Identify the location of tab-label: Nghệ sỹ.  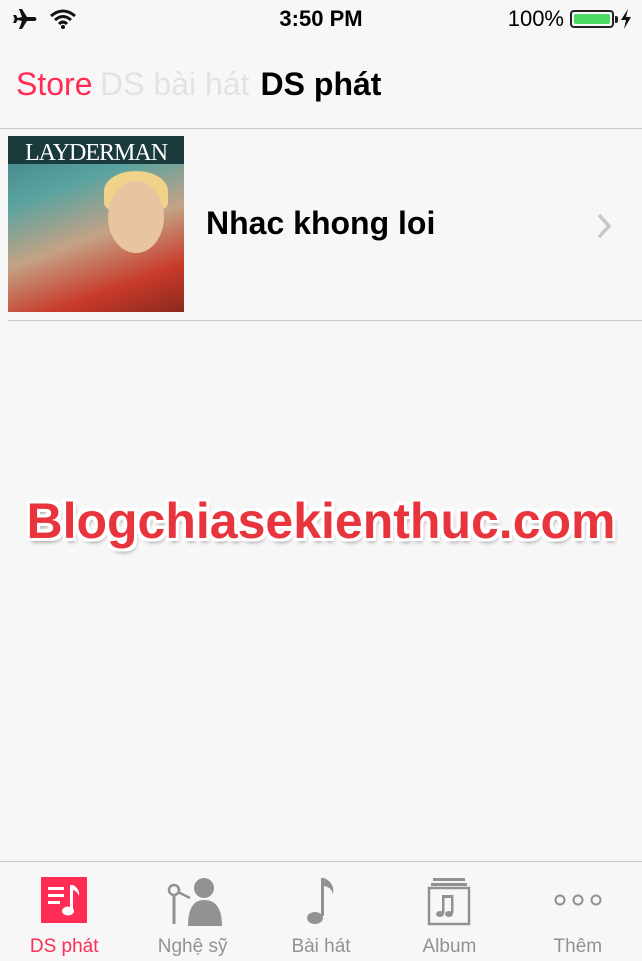
(192, 946).